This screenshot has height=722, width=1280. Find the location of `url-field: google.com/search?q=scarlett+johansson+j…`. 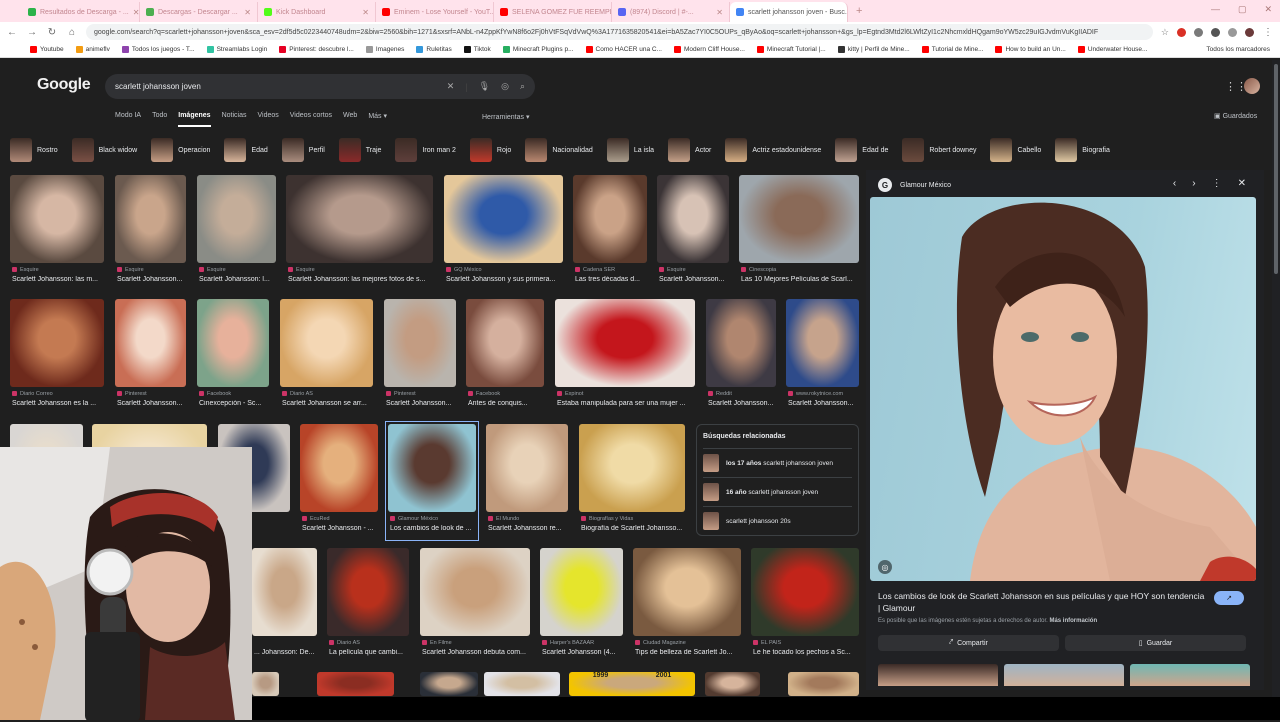

url-field: google.com/search?q=scarlett+johansson+j… is located at coordinates (619, 32).